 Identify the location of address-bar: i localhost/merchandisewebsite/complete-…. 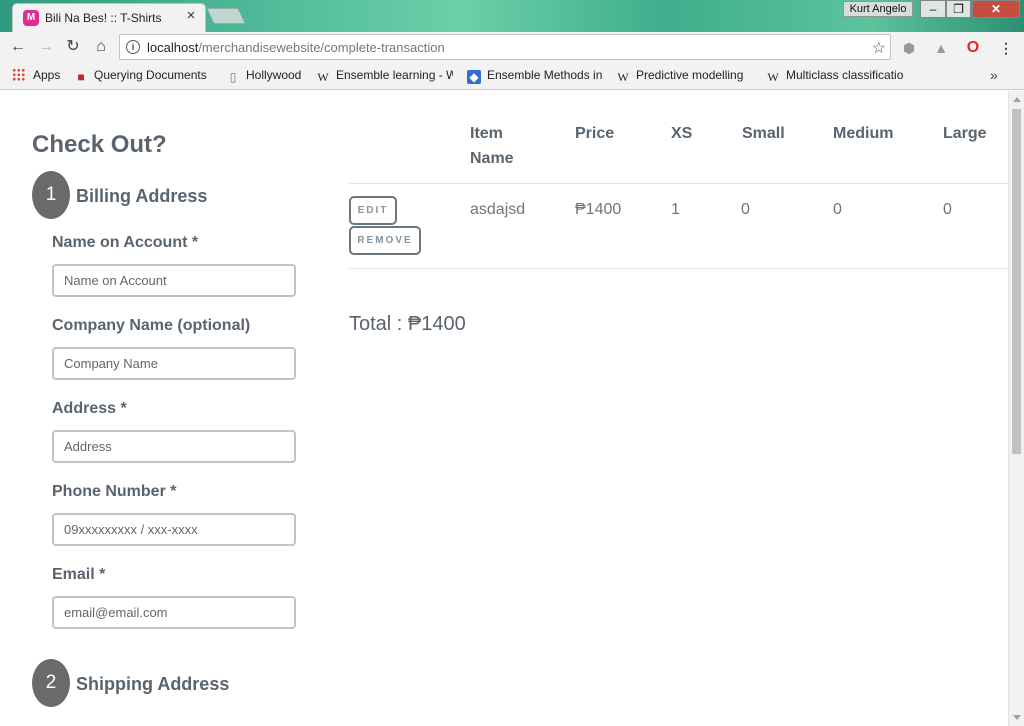
(505, 47).